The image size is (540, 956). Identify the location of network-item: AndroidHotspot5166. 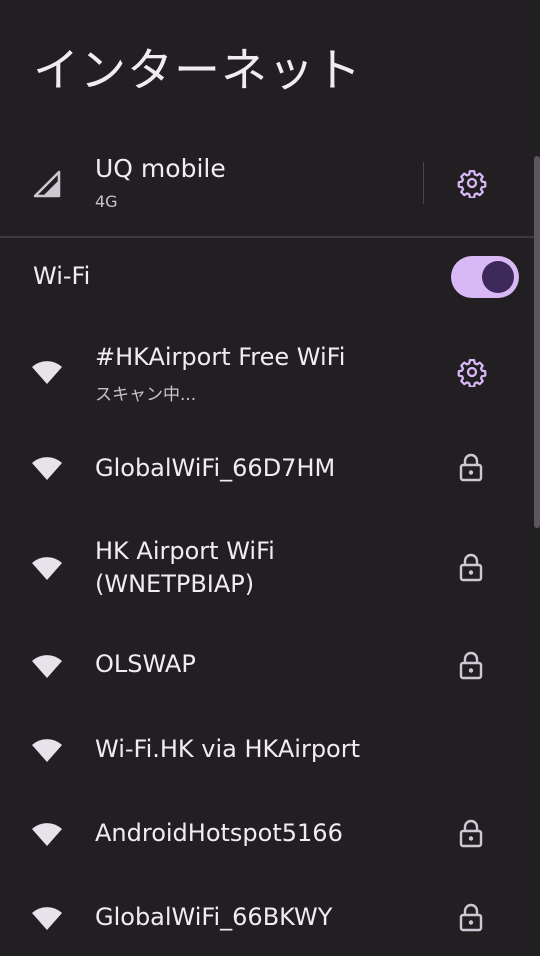
(270, 834).